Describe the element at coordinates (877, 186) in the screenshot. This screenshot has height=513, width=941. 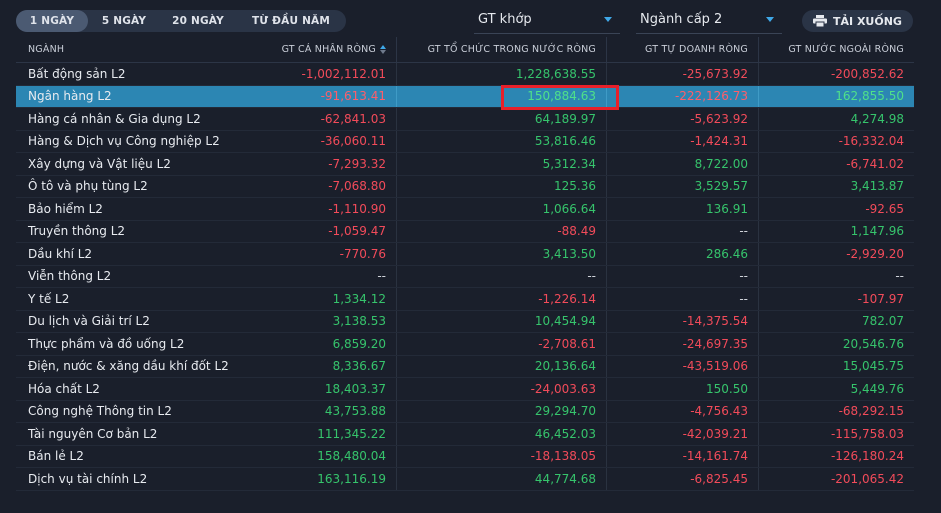
I see `foreign-net-cell: 3,413.87` at that location.